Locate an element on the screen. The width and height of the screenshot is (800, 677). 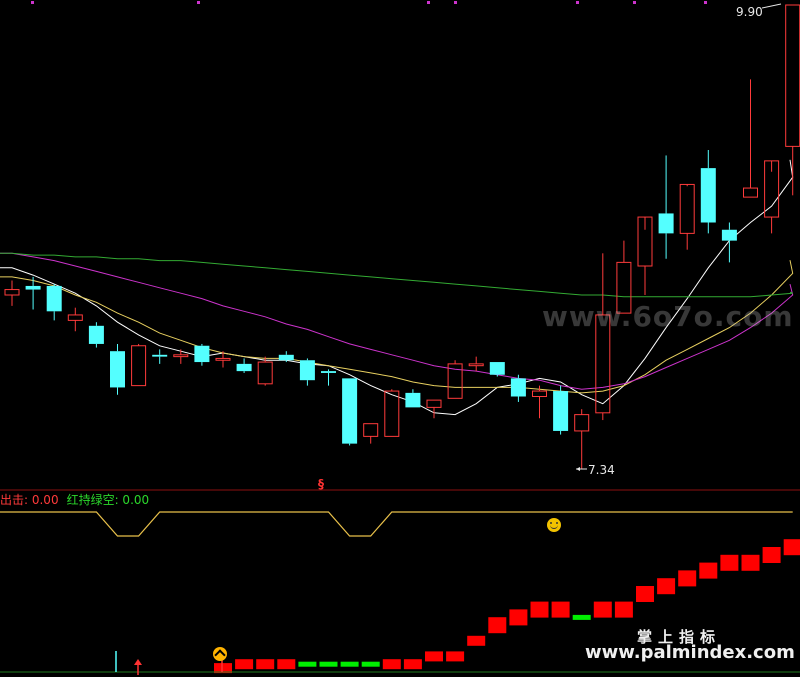
legend-attack: 出击: 0.00 is located at coordinates (29, 500).